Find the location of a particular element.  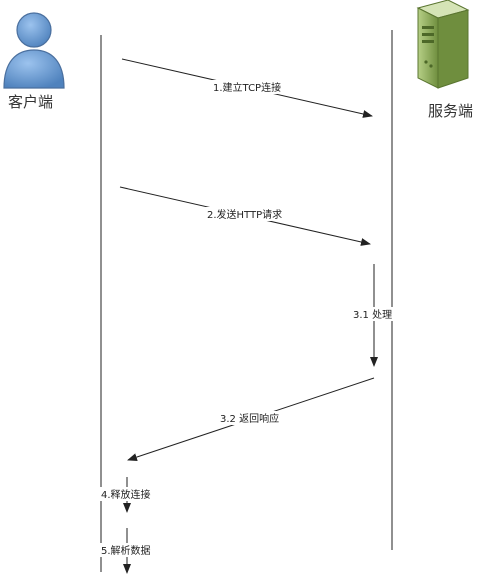

server-icon is located at coordinates (443, 44).